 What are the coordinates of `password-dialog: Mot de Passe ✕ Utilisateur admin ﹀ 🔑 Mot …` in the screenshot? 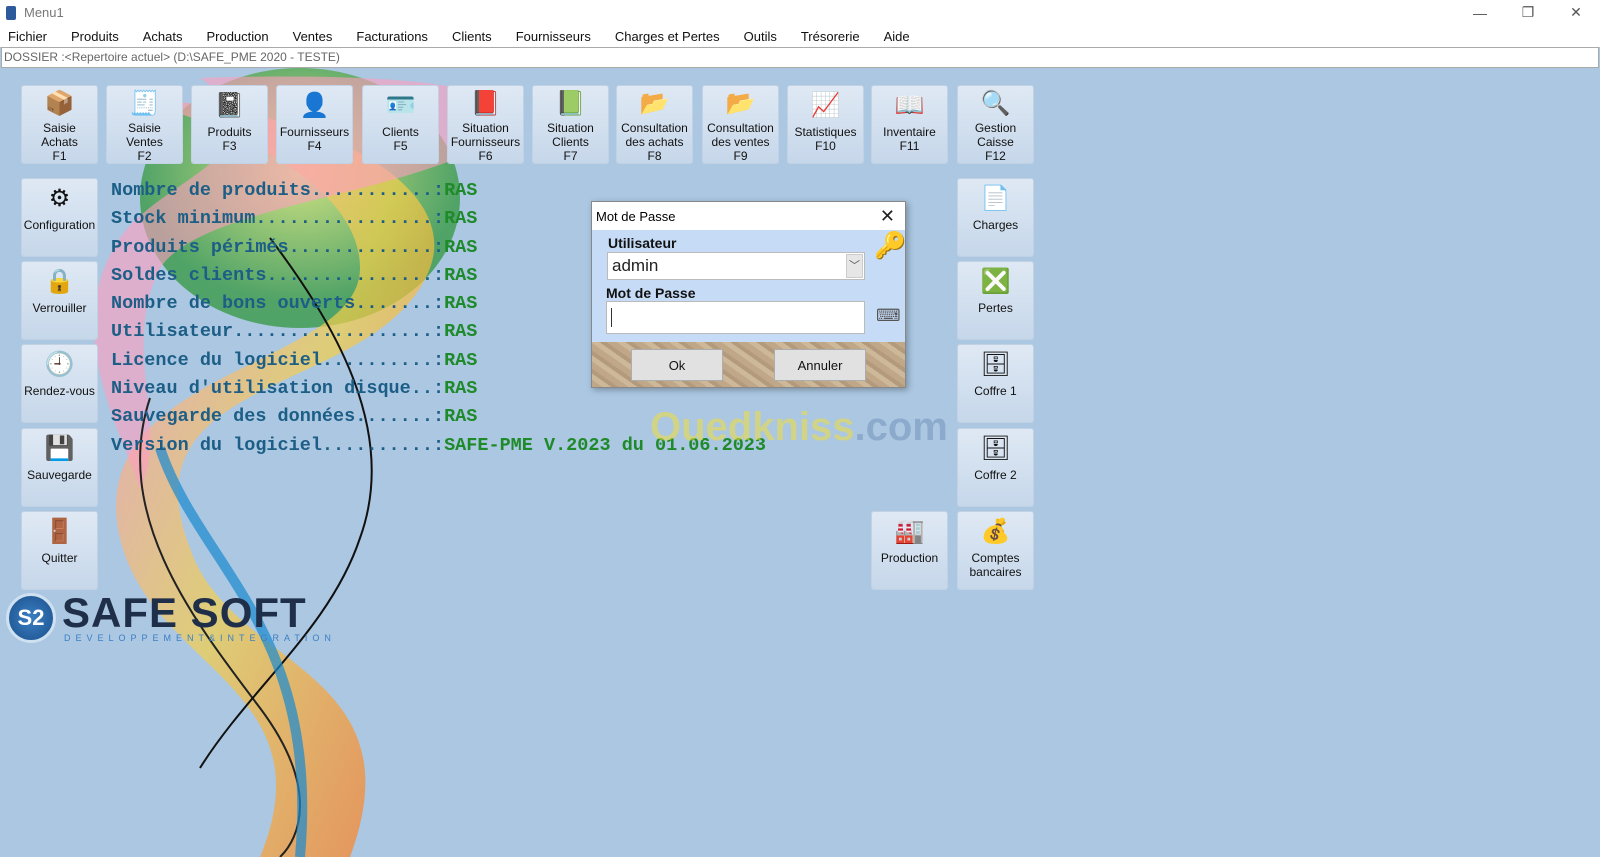 It's located at (748, 294).